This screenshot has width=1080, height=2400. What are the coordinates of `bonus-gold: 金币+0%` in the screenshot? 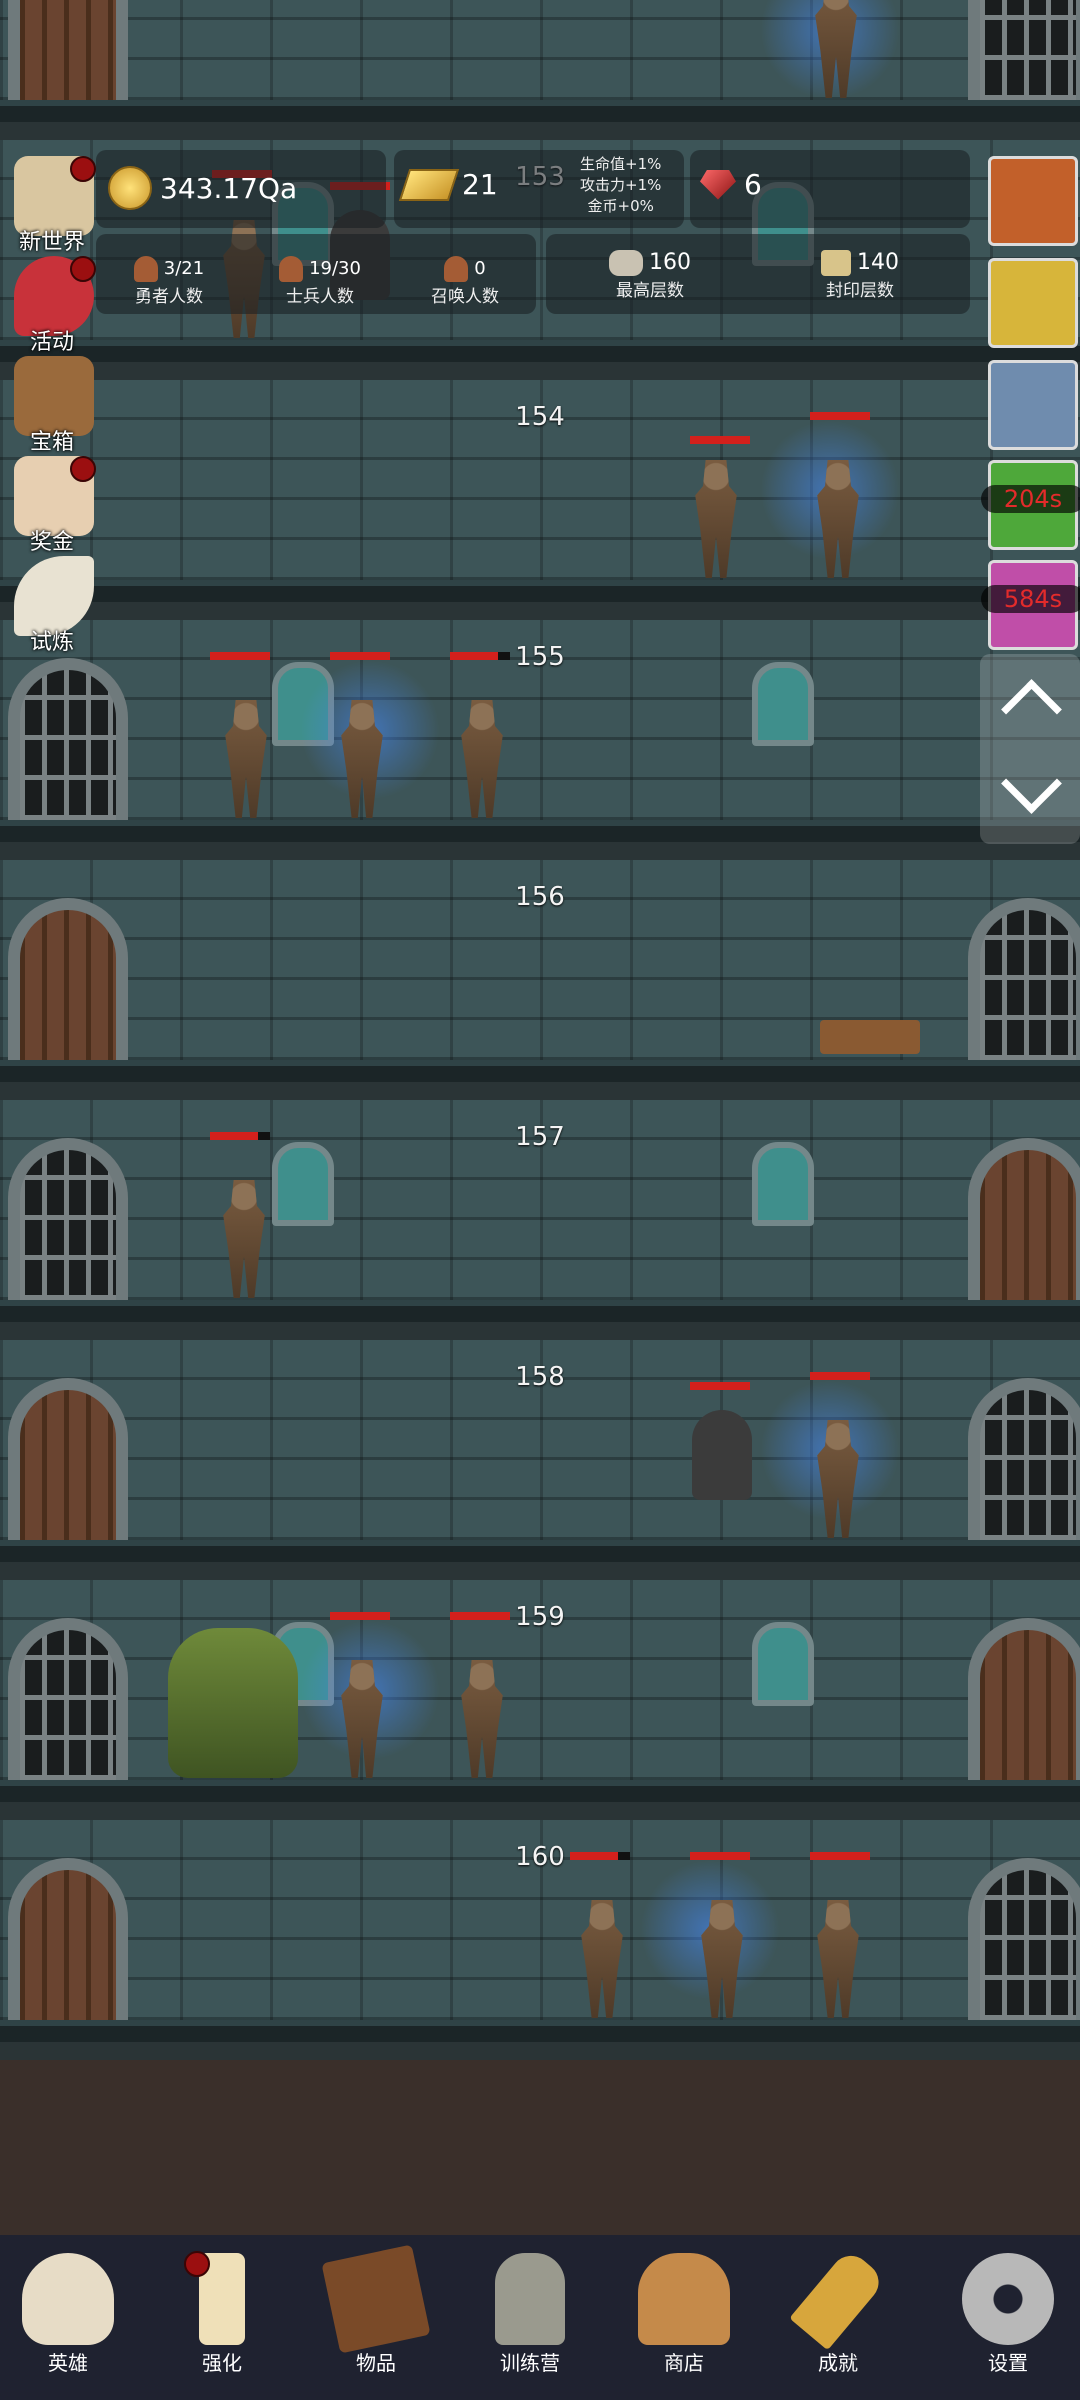 It's located at (620, 206).